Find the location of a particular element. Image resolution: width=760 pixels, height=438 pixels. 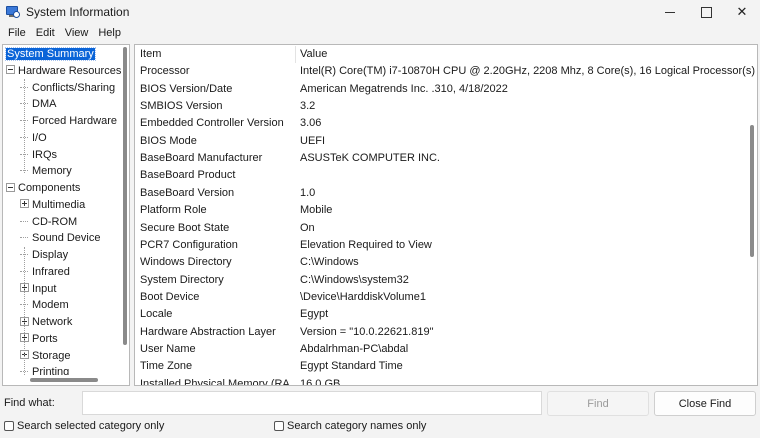

table-row: BaseBoard Product is located at coordinates (440, 175).